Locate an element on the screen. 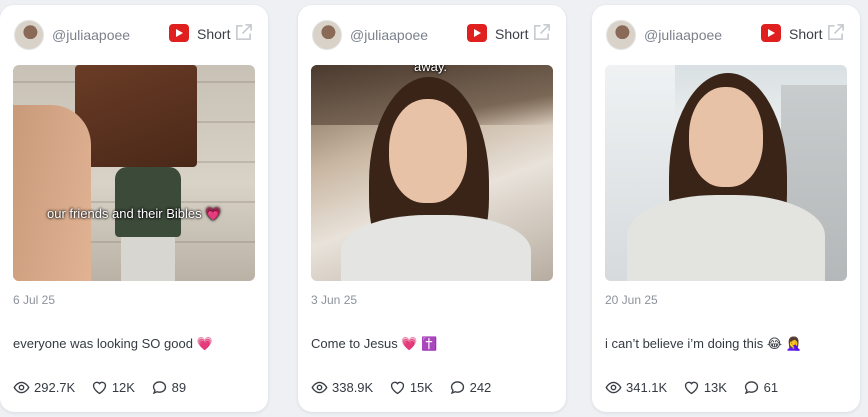  views-stat: 341.1K is located at coordinates (636, 387).